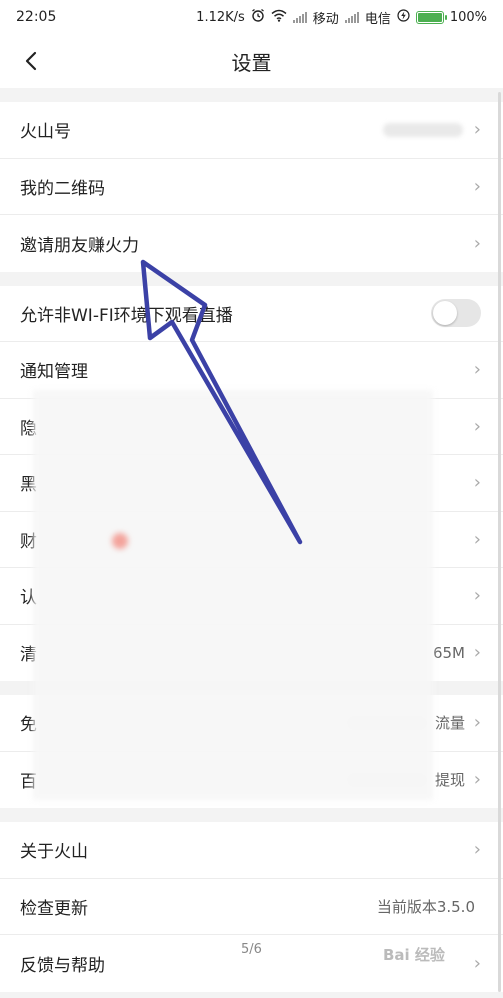  What do you see at coordinates (54, 852) in the screenshot?
I see `row-label: 关于火山` at bounding box center [54, 852].